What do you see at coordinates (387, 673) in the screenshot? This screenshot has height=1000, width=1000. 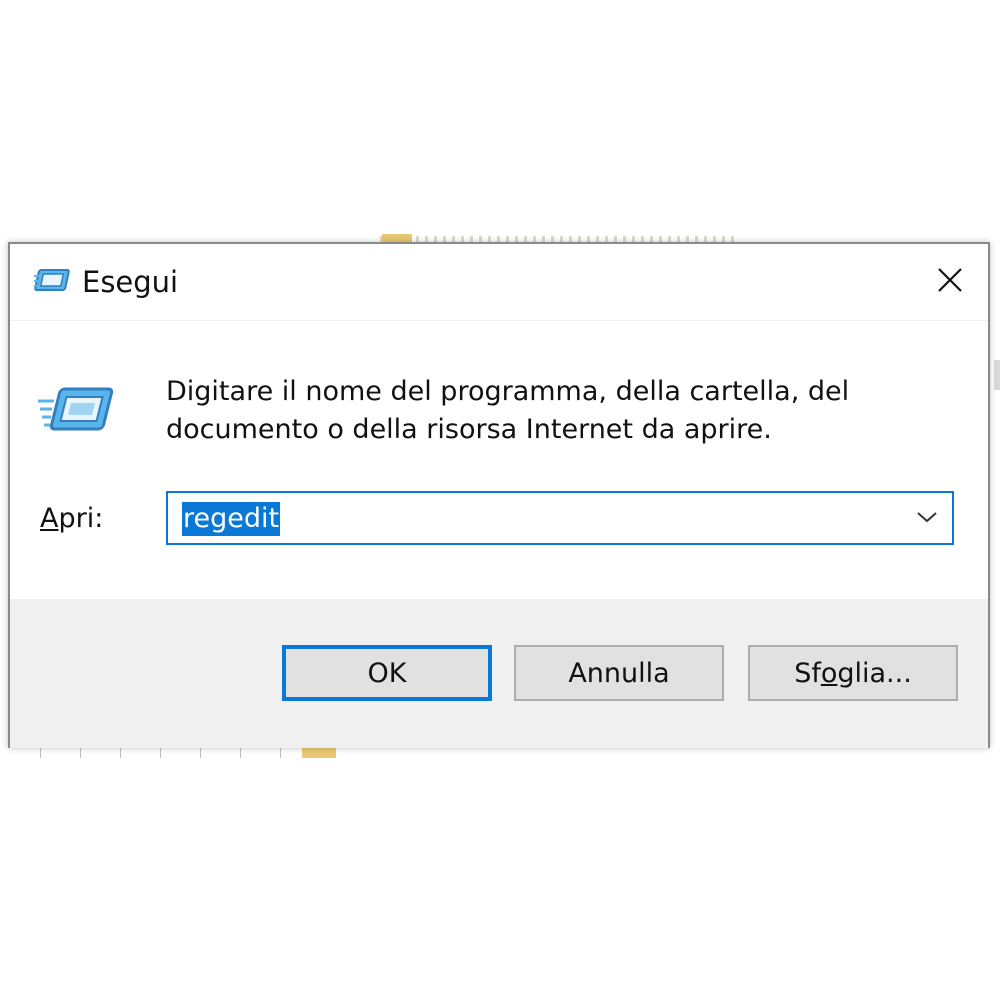 I see `ok-button: OK` at bounding box center [387, 673].